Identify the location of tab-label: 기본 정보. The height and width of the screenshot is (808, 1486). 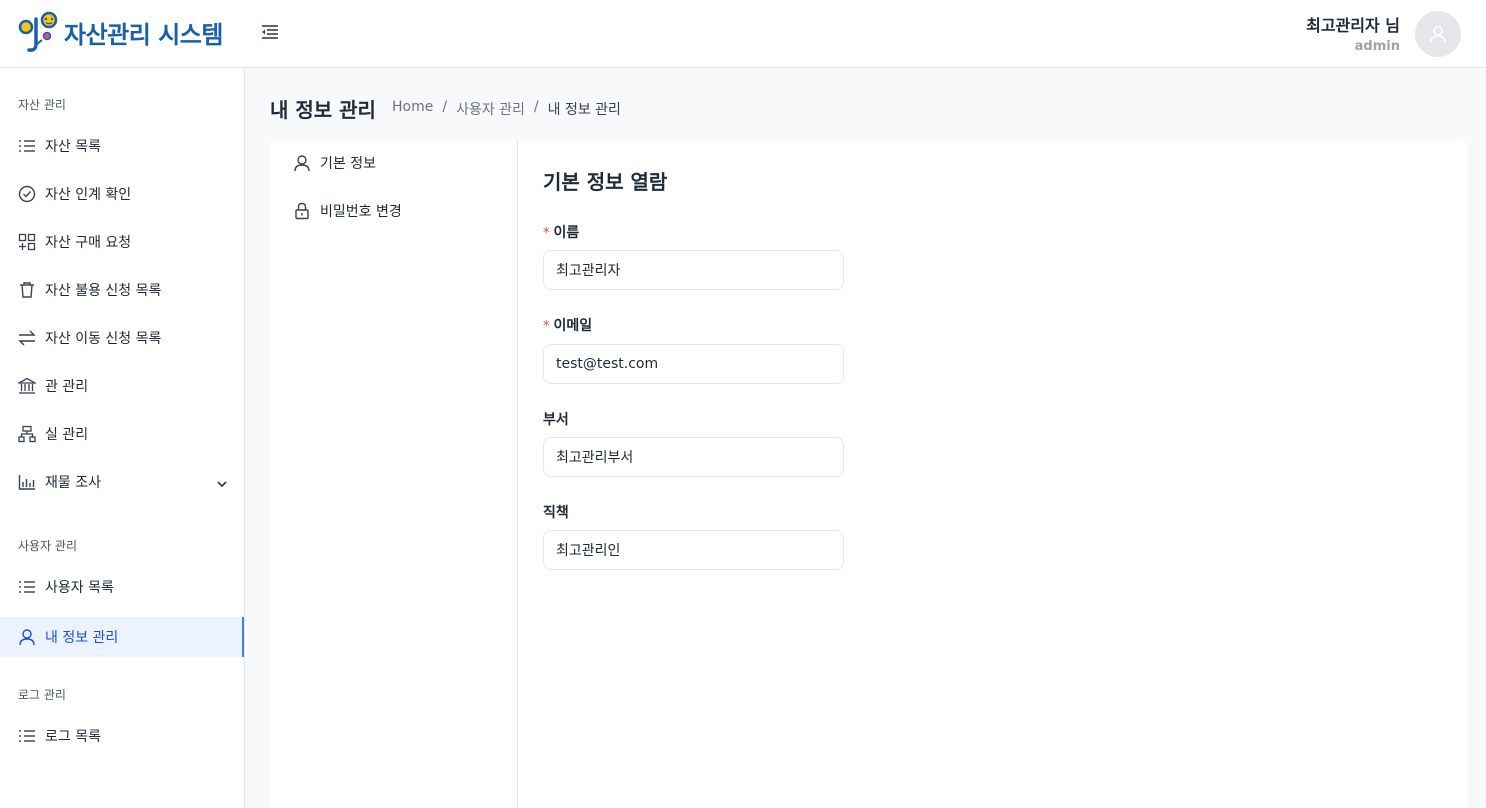
(348, 164).